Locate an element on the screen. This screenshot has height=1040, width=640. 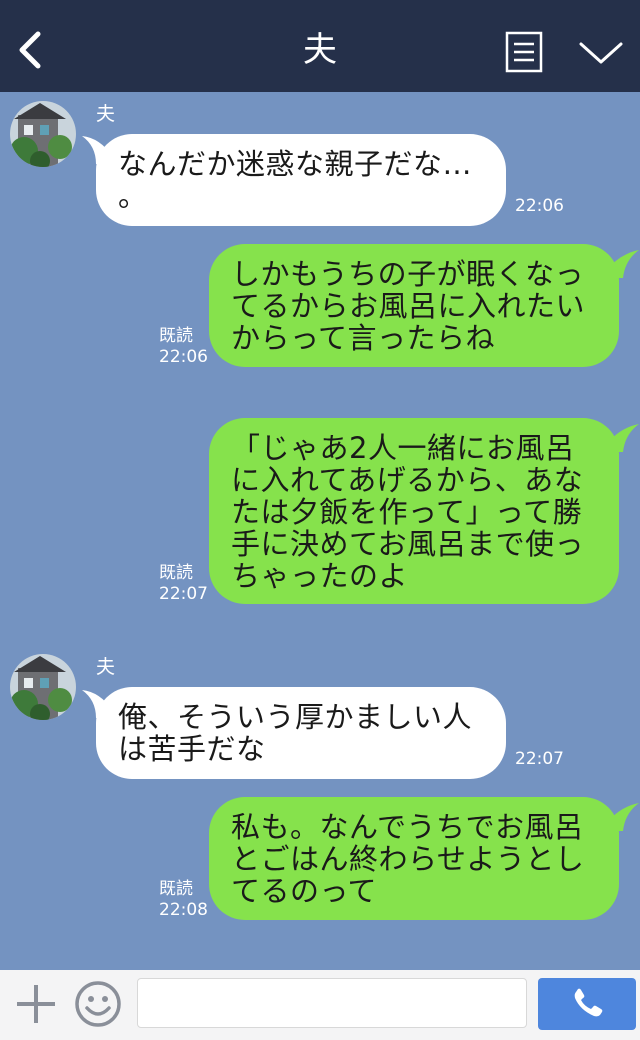
chevron-down-icon is located at coordinates (601, 53).